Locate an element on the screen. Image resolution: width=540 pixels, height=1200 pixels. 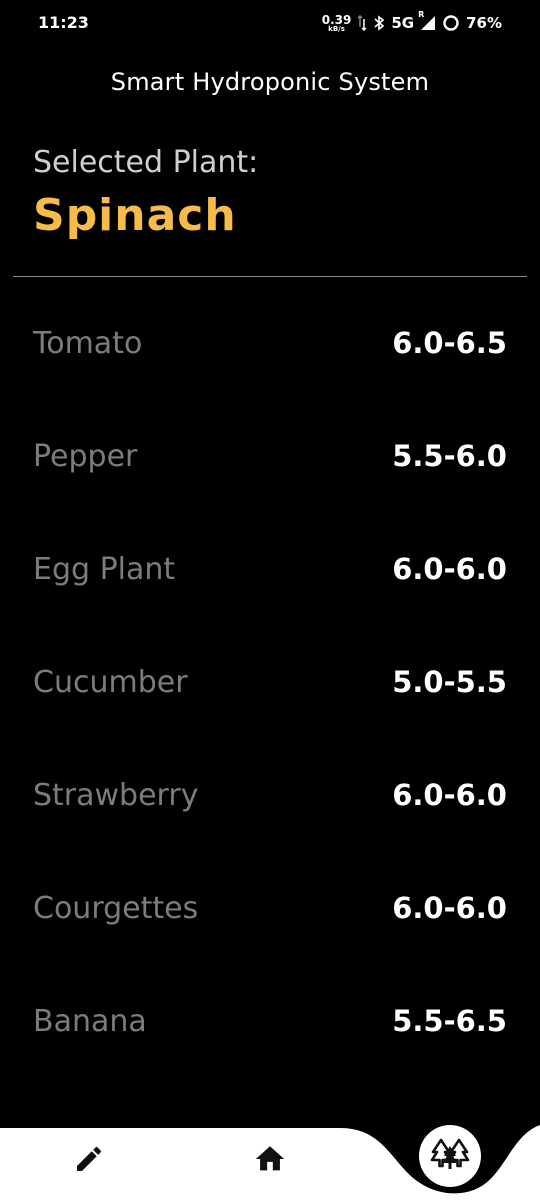
selected-plant-label: Selected Plant: is located at coordinates (146, 162).